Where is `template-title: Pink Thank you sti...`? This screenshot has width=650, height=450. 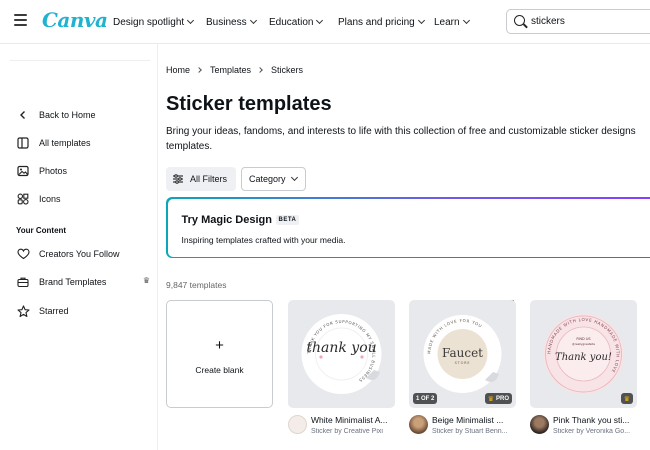 template-title: Pink Thank you sti... is located at coordinates (591, 420).